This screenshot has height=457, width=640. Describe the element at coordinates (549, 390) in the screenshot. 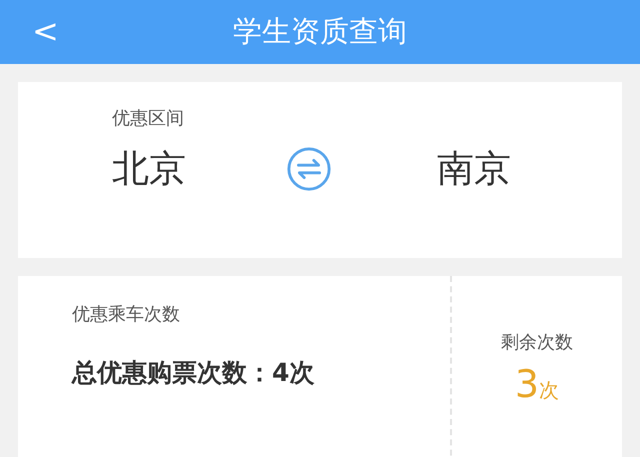

I see `remaining-unit: 次` at that location.